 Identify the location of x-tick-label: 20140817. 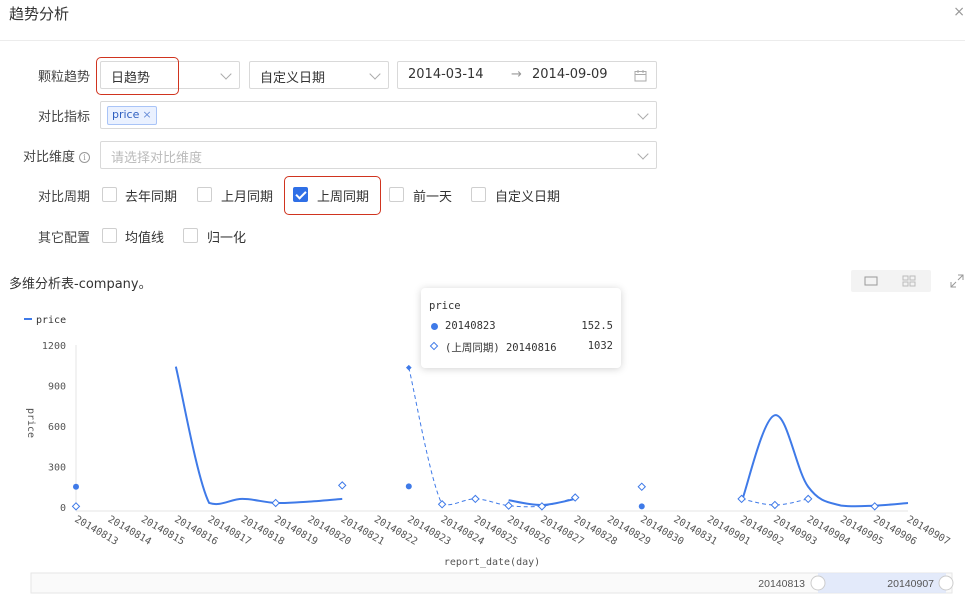
(229, 531).